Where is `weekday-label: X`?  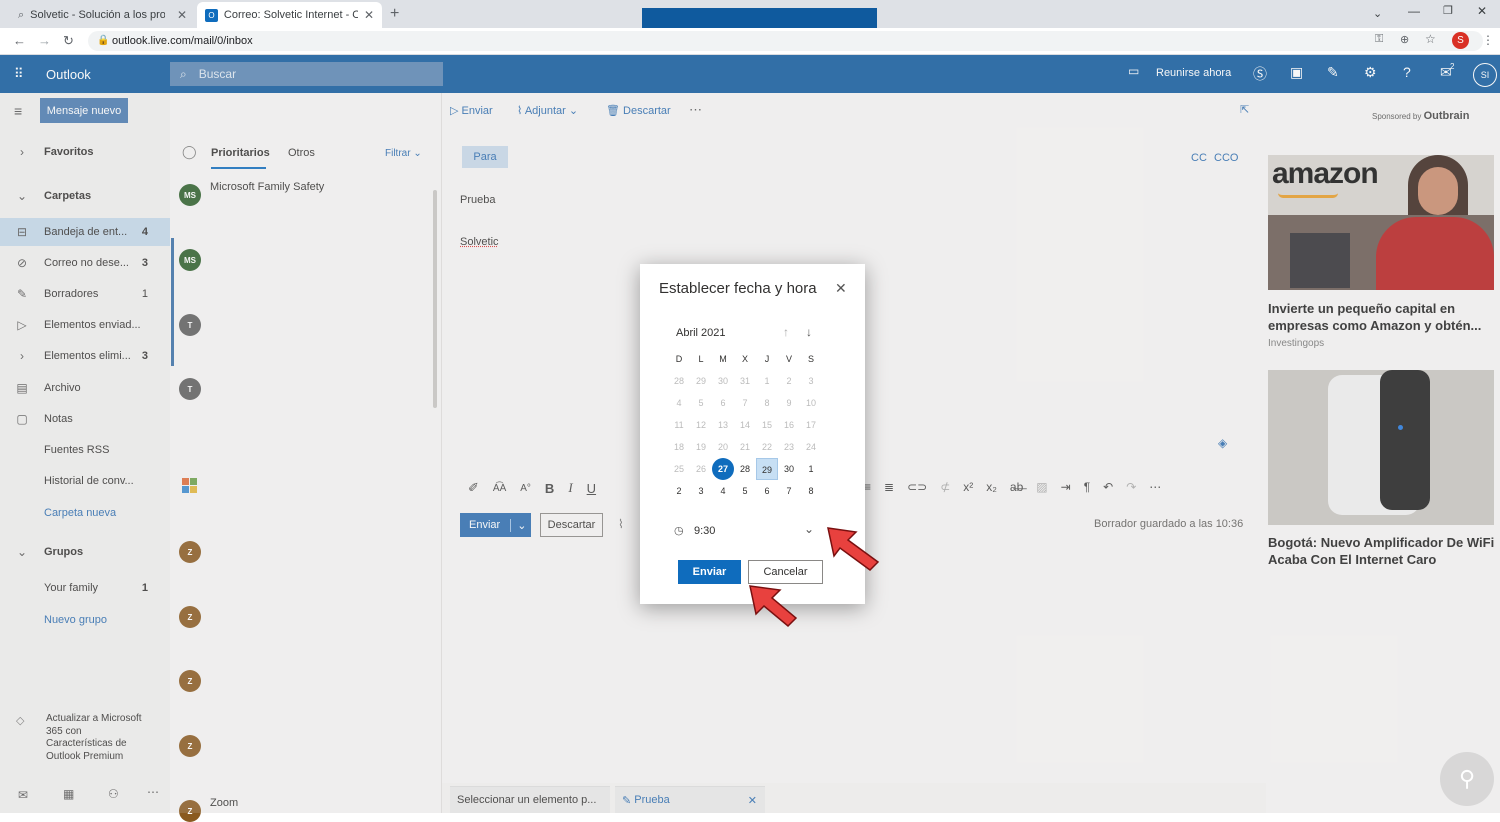
weekday-label: X is located at coordinates (744, 359).